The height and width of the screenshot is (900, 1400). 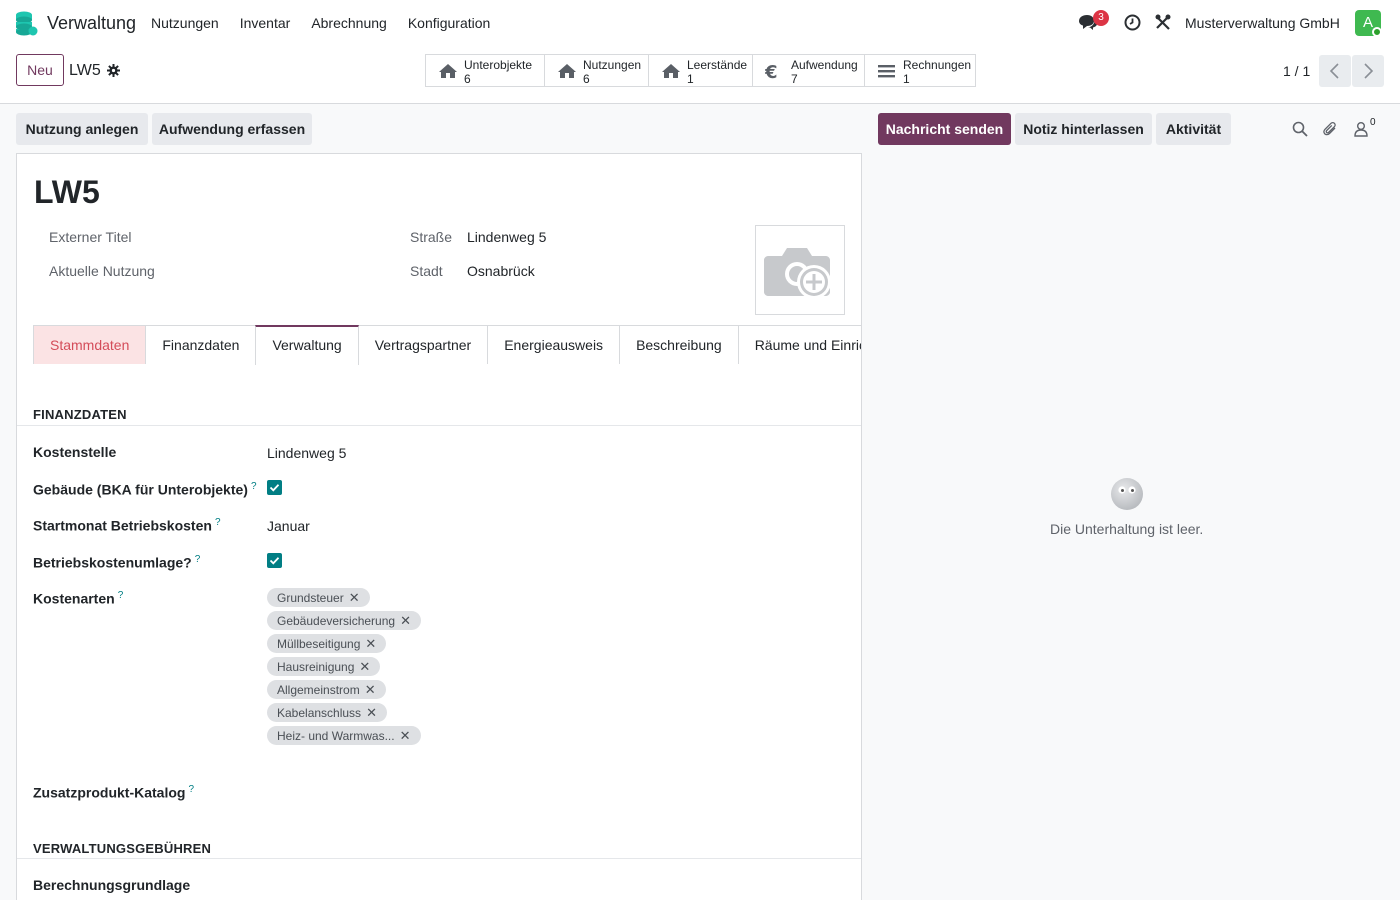 I want to click on activity-button: Aktivität, so click(x=1193, y=129).